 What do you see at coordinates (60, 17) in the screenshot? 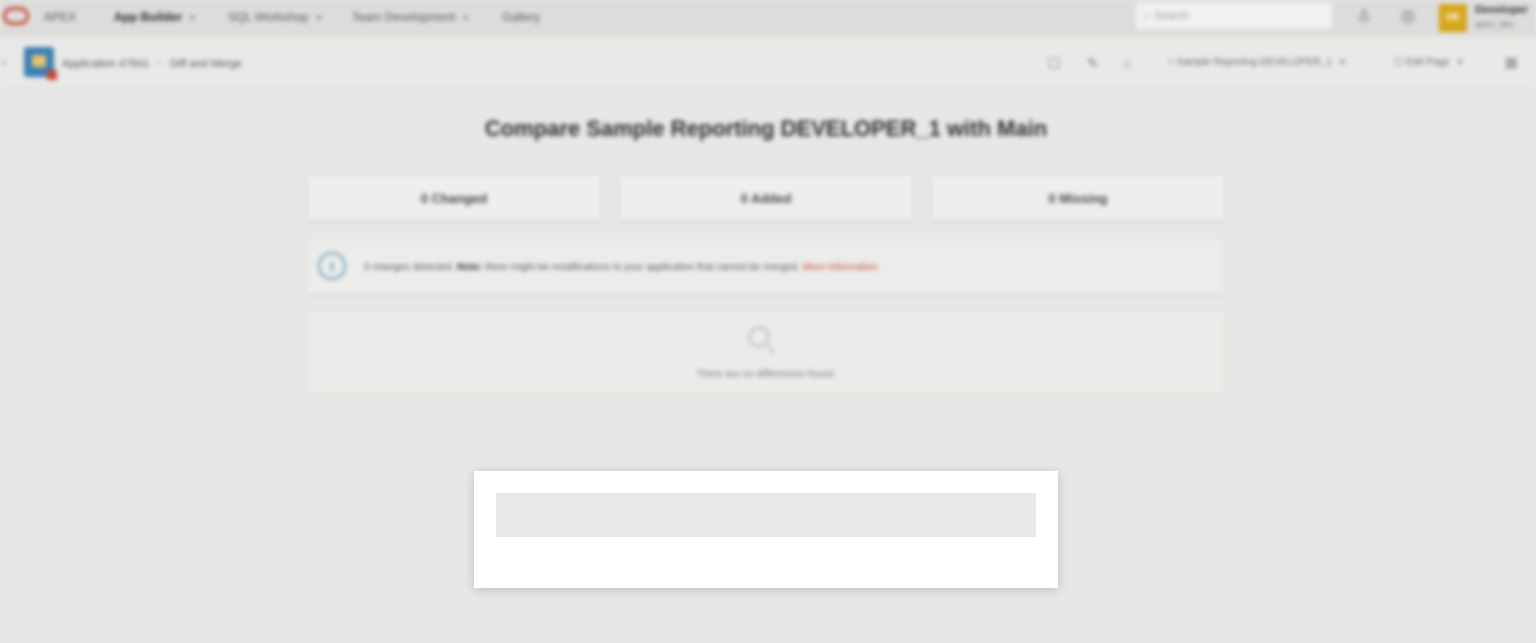
I see `brand-label: APEX` at bounding box center [60, 17].